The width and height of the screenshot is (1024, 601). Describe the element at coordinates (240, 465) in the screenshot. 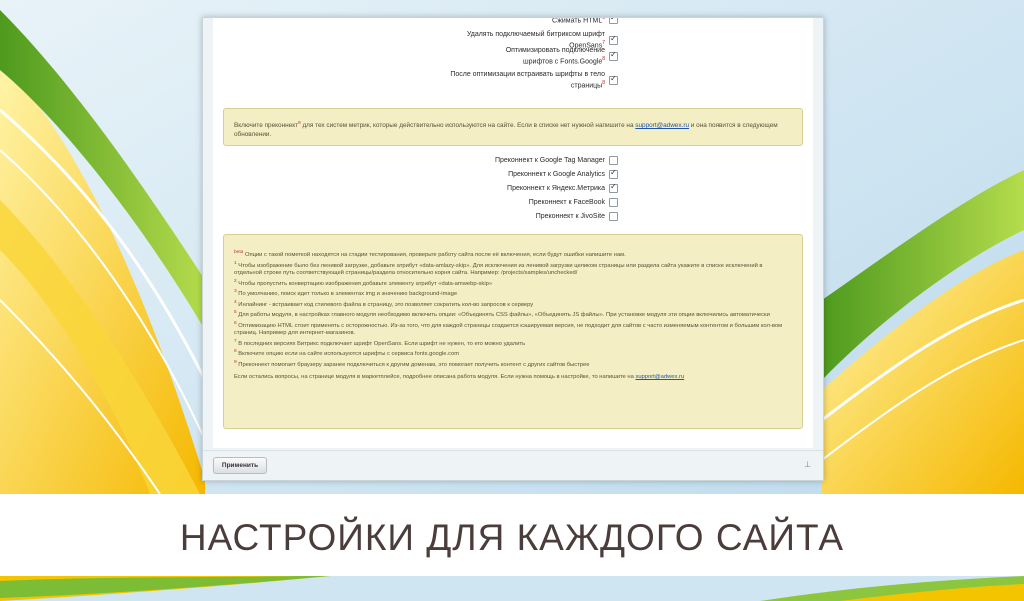

I see `apply-button: Применить` at that location.